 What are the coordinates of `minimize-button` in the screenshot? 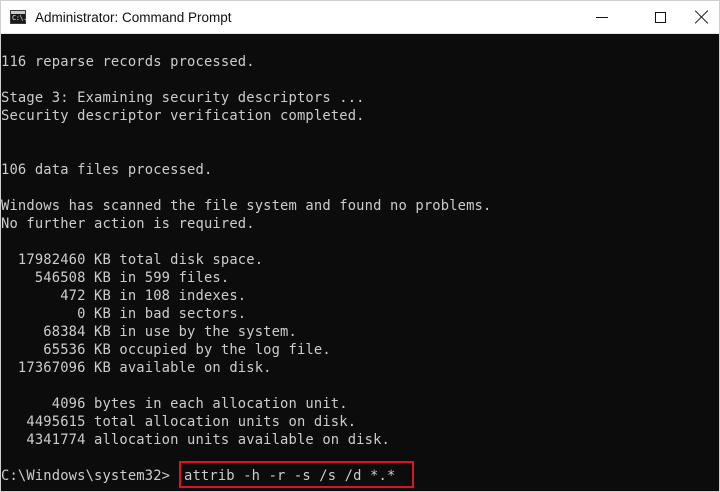 It's located at (602, 17).